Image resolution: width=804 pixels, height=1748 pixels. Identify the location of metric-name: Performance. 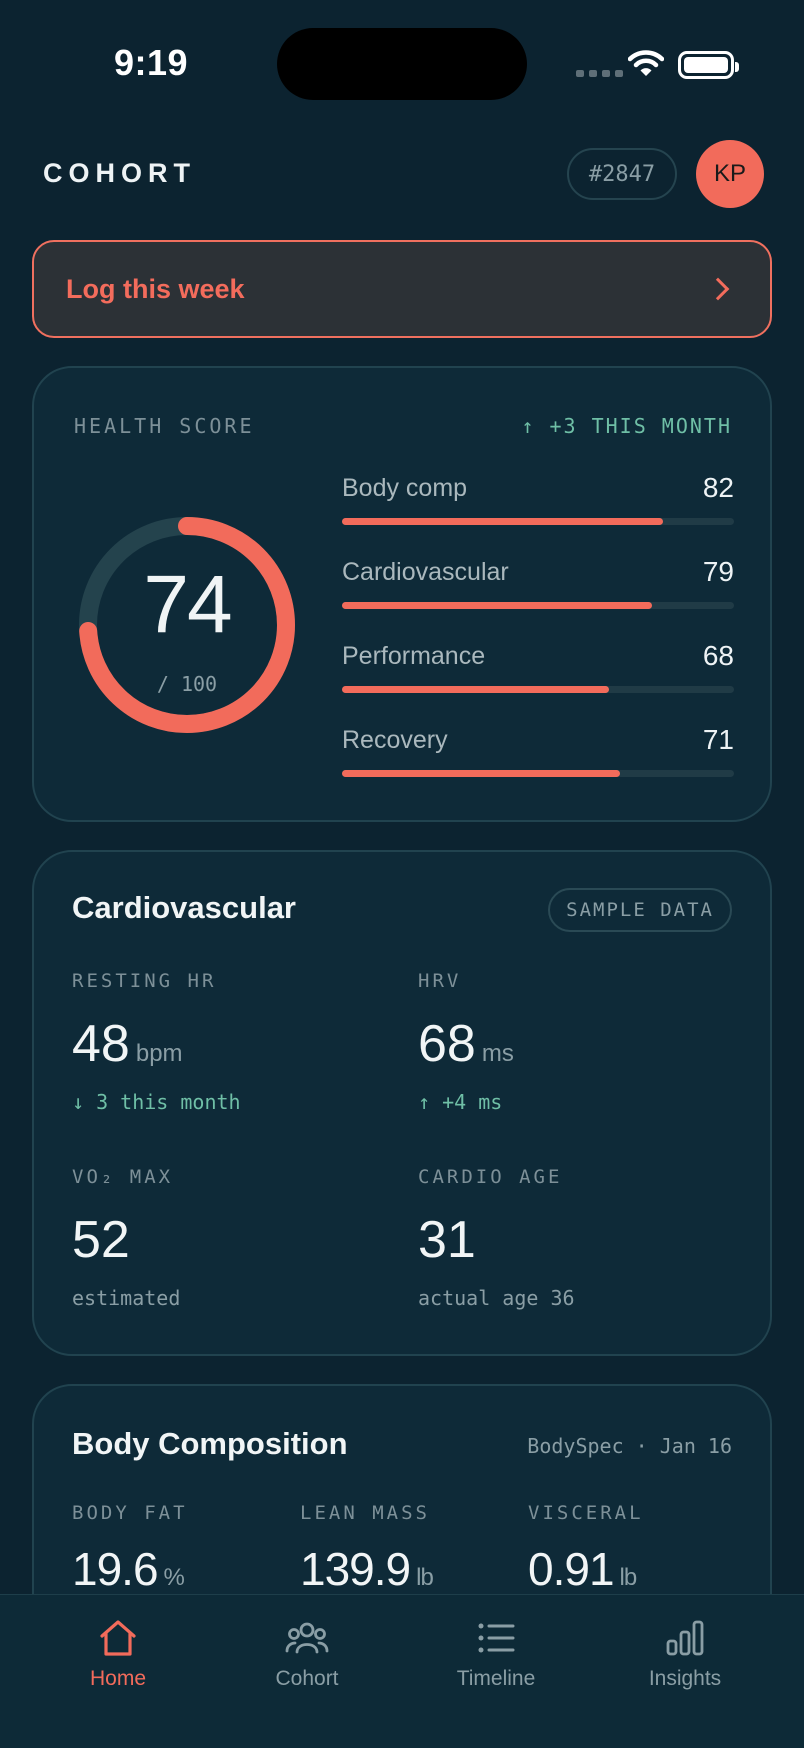
(414, 656).